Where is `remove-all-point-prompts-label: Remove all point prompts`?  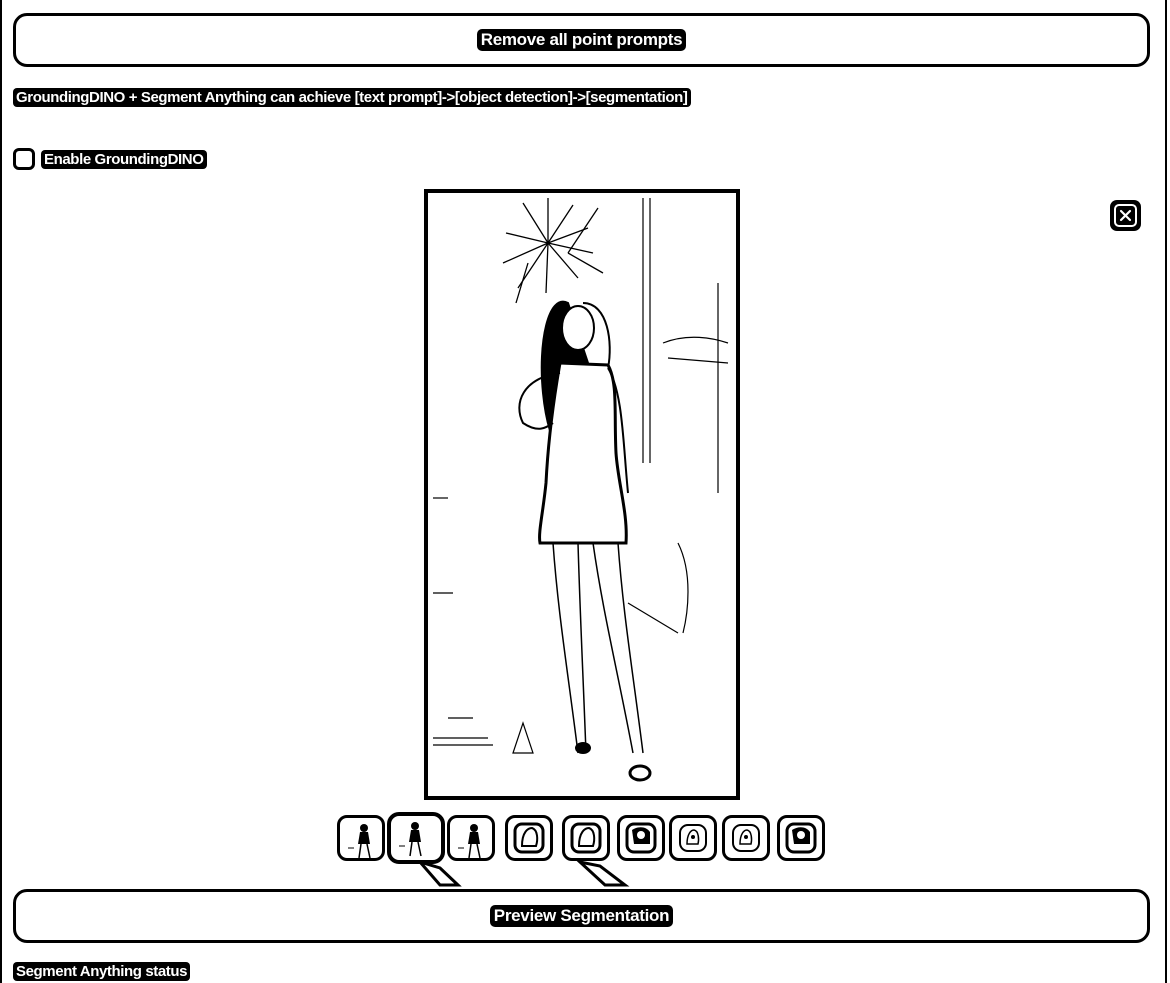
remove-all-point-prompts-label: Remove all point prompts is located at coordinates (581, 40).